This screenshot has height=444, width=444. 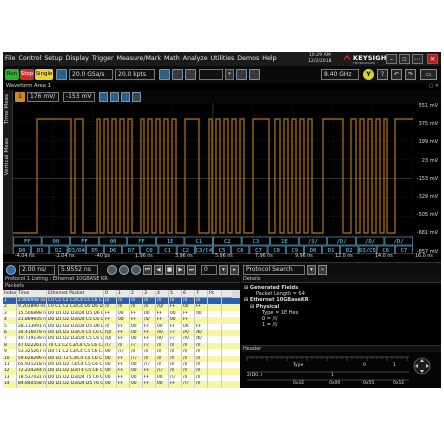 I want to click on trigger-level-field, so click(x=211, y=74).